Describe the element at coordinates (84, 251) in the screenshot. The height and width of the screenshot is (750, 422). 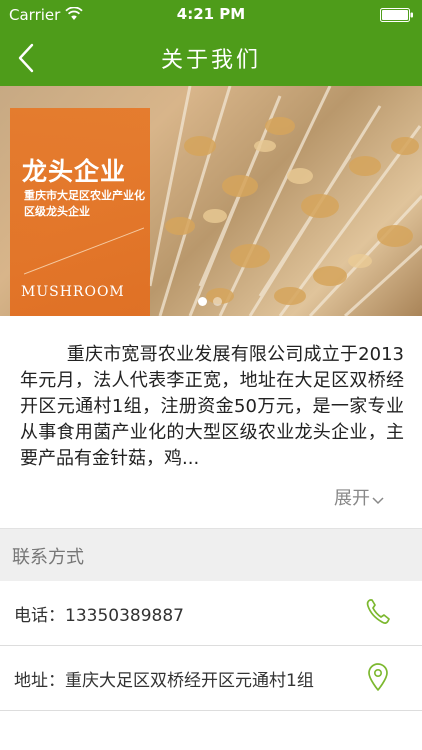
I see `banner-decoration` at that location.